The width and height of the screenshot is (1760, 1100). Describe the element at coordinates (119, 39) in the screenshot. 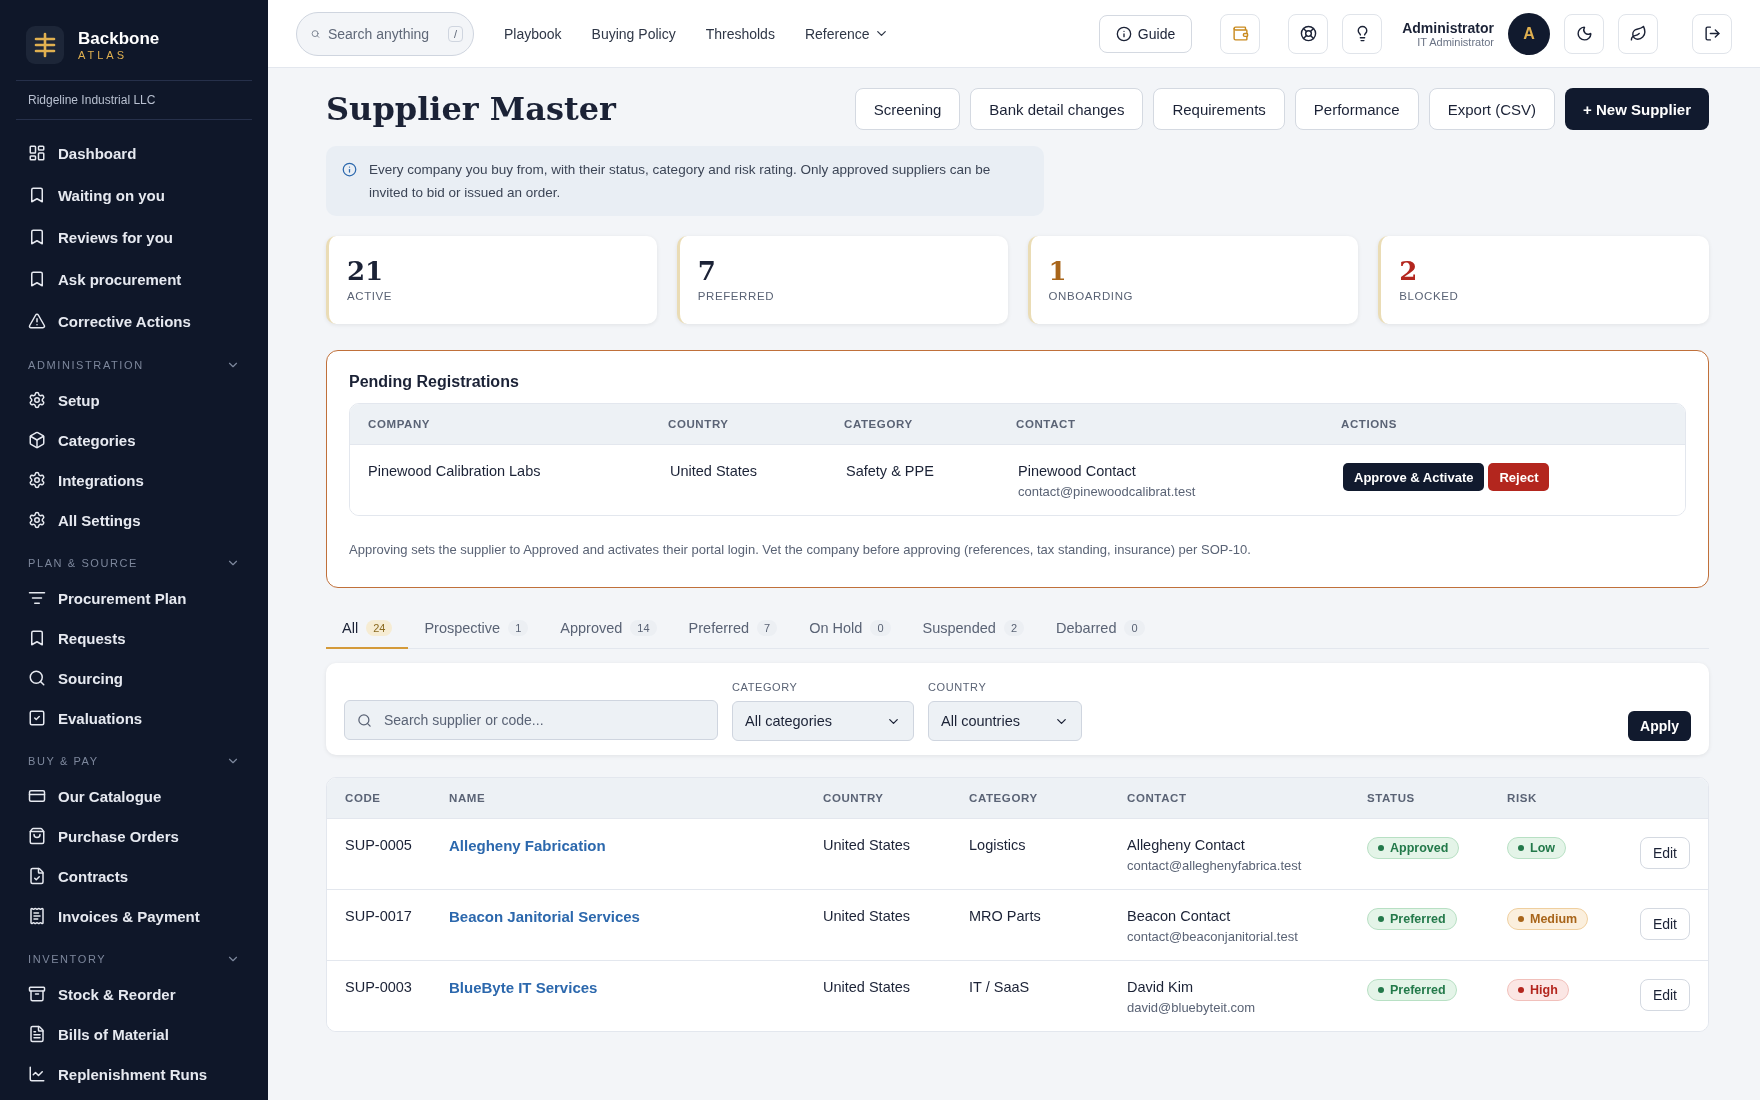

I see `brand-name: Backbone` at that location.